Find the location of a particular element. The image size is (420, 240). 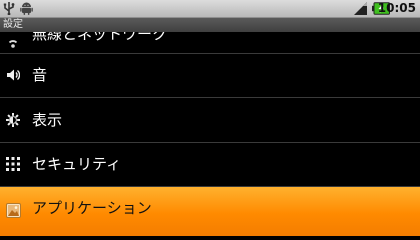

sound-icon is located at coordinates (13, 75).